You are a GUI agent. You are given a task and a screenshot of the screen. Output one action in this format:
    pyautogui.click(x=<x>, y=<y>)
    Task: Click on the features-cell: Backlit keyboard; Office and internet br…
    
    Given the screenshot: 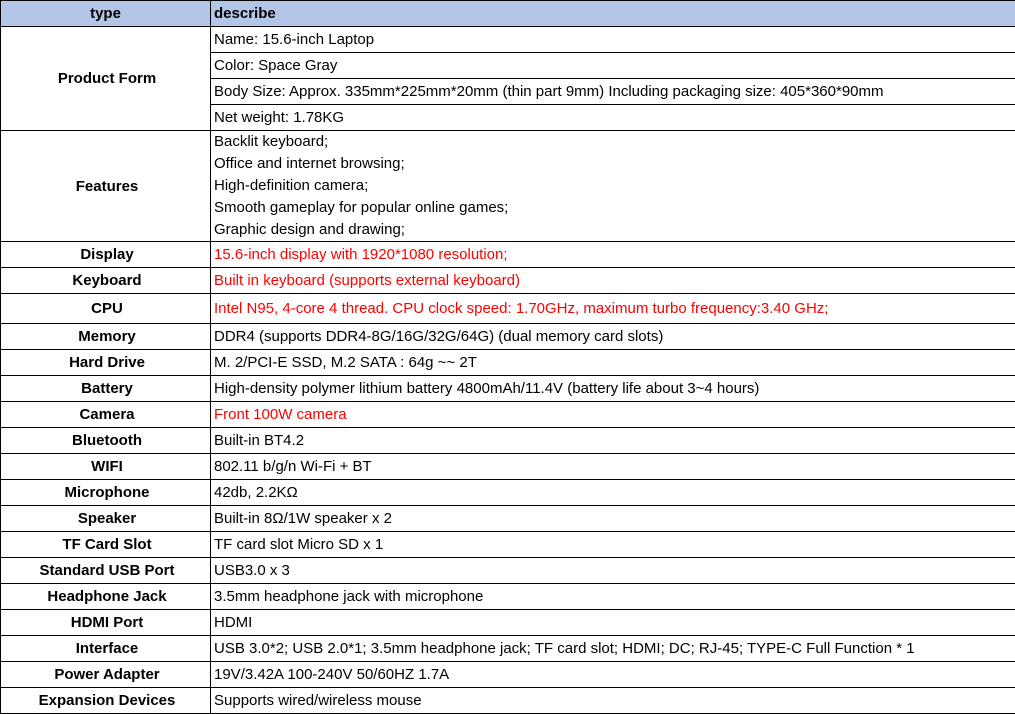 What is the action you would take?
    pyautogui.click(x=612, y=186)
    